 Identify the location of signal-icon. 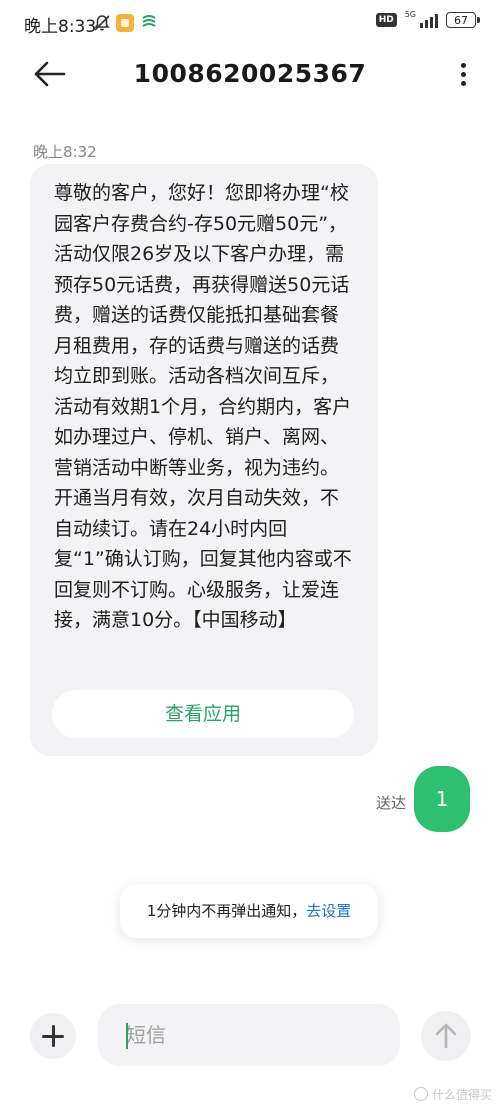
(429, 20).